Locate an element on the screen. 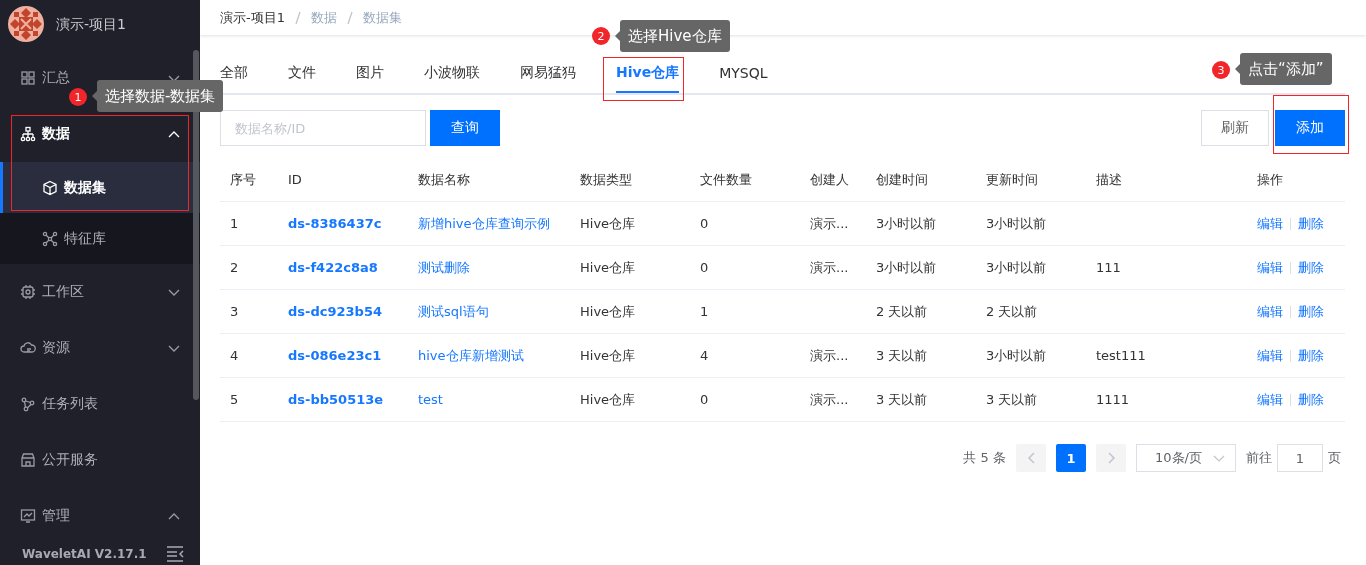  store-icon is located at coordinates (28, 460).